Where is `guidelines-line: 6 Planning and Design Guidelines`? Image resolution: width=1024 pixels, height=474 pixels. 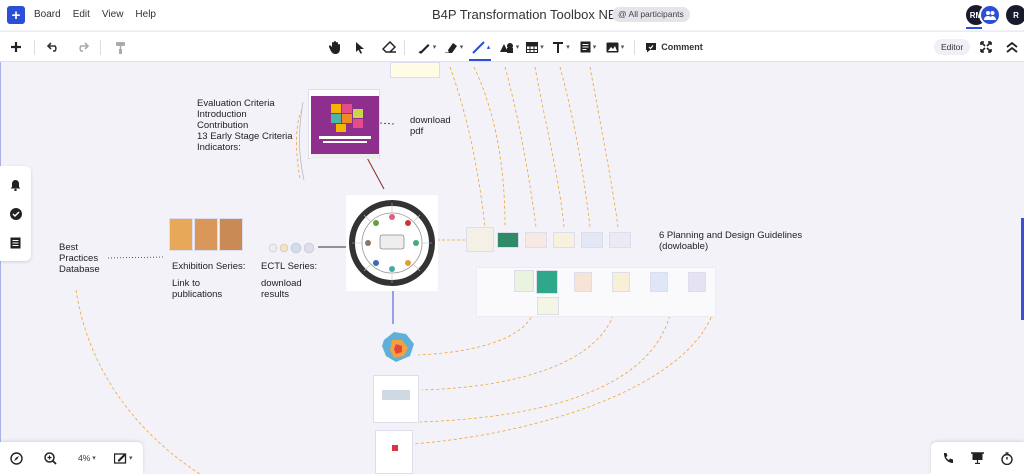
guidelines-line: 6 Planning and Design Guidelines is located at coordinates (731, 235).